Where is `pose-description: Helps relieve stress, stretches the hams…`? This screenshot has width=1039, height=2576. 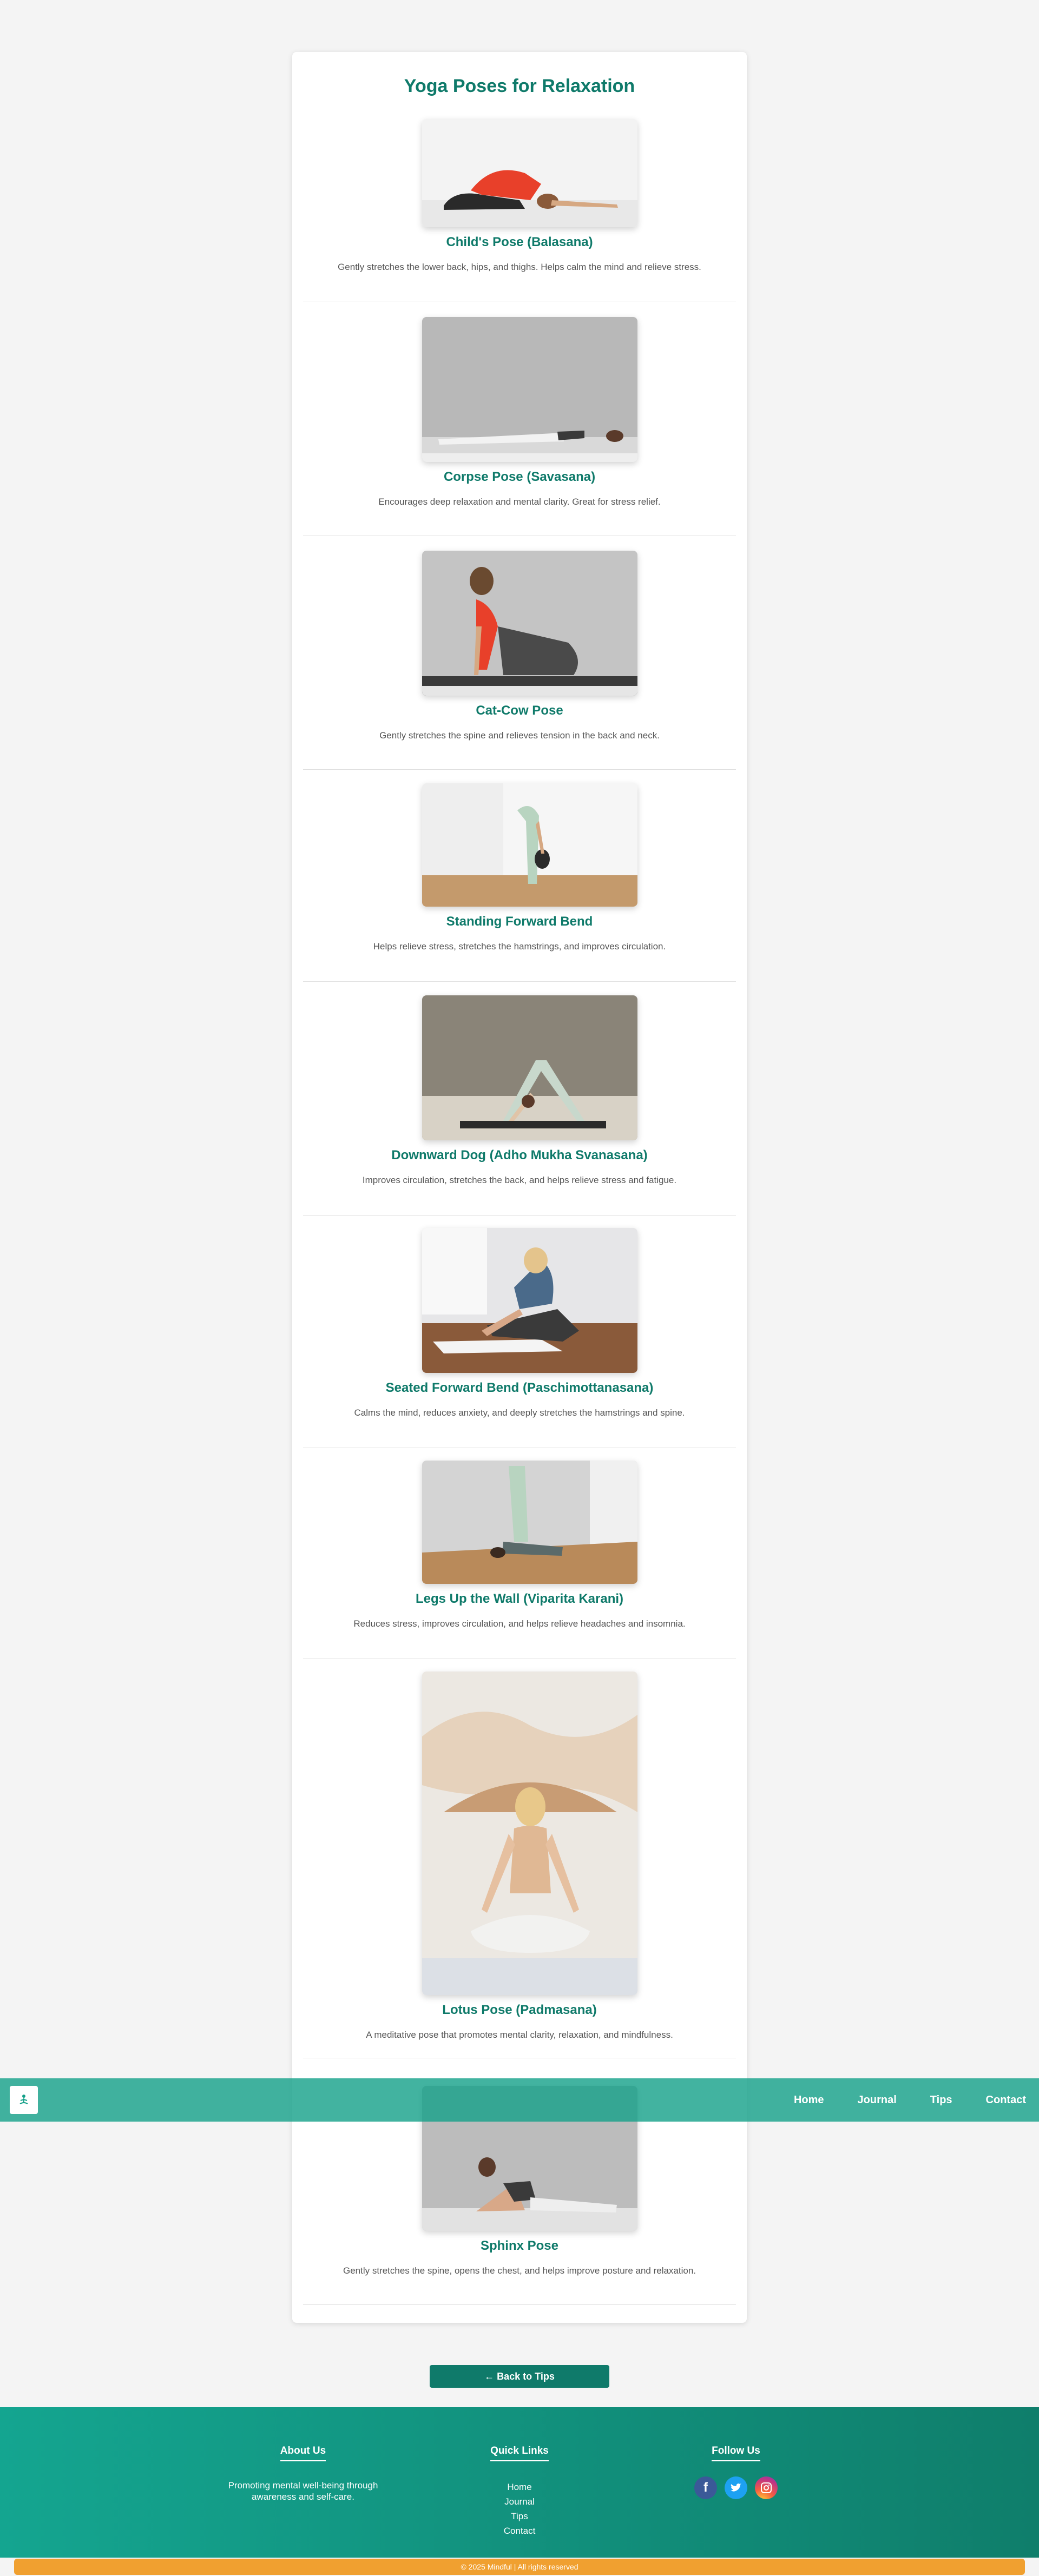 pose-description: Helps relieve stress, stretches the hams… is located at coordinates (519, 946).